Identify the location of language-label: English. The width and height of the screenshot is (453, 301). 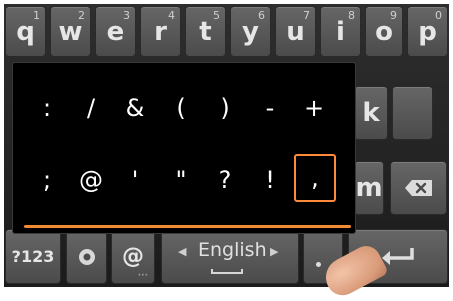
(232, 250).